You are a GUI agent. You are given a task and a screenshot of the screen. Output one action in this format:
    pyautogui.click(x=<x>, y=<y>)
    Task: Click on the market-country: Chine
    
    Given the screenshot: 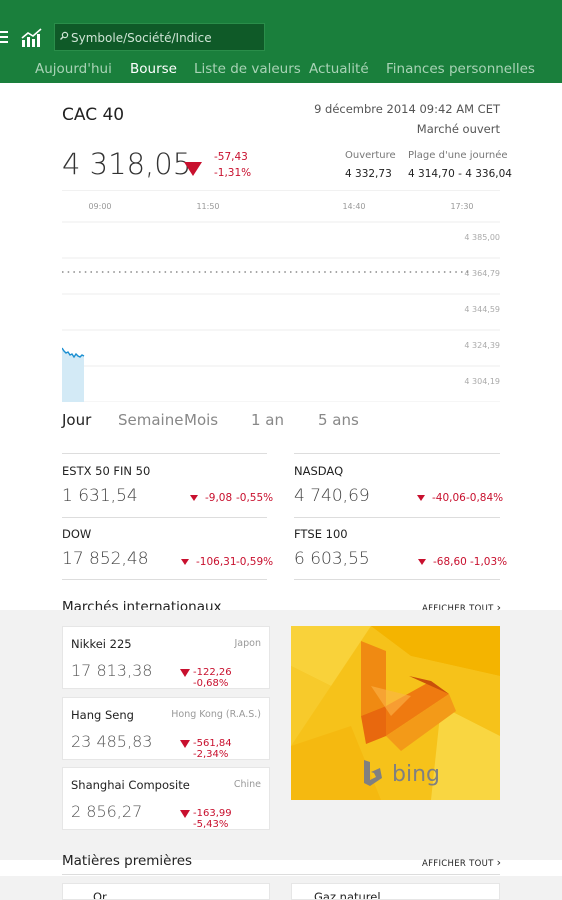 What is the action you would take?
    pyautogui.click(x=247, y=784)
    